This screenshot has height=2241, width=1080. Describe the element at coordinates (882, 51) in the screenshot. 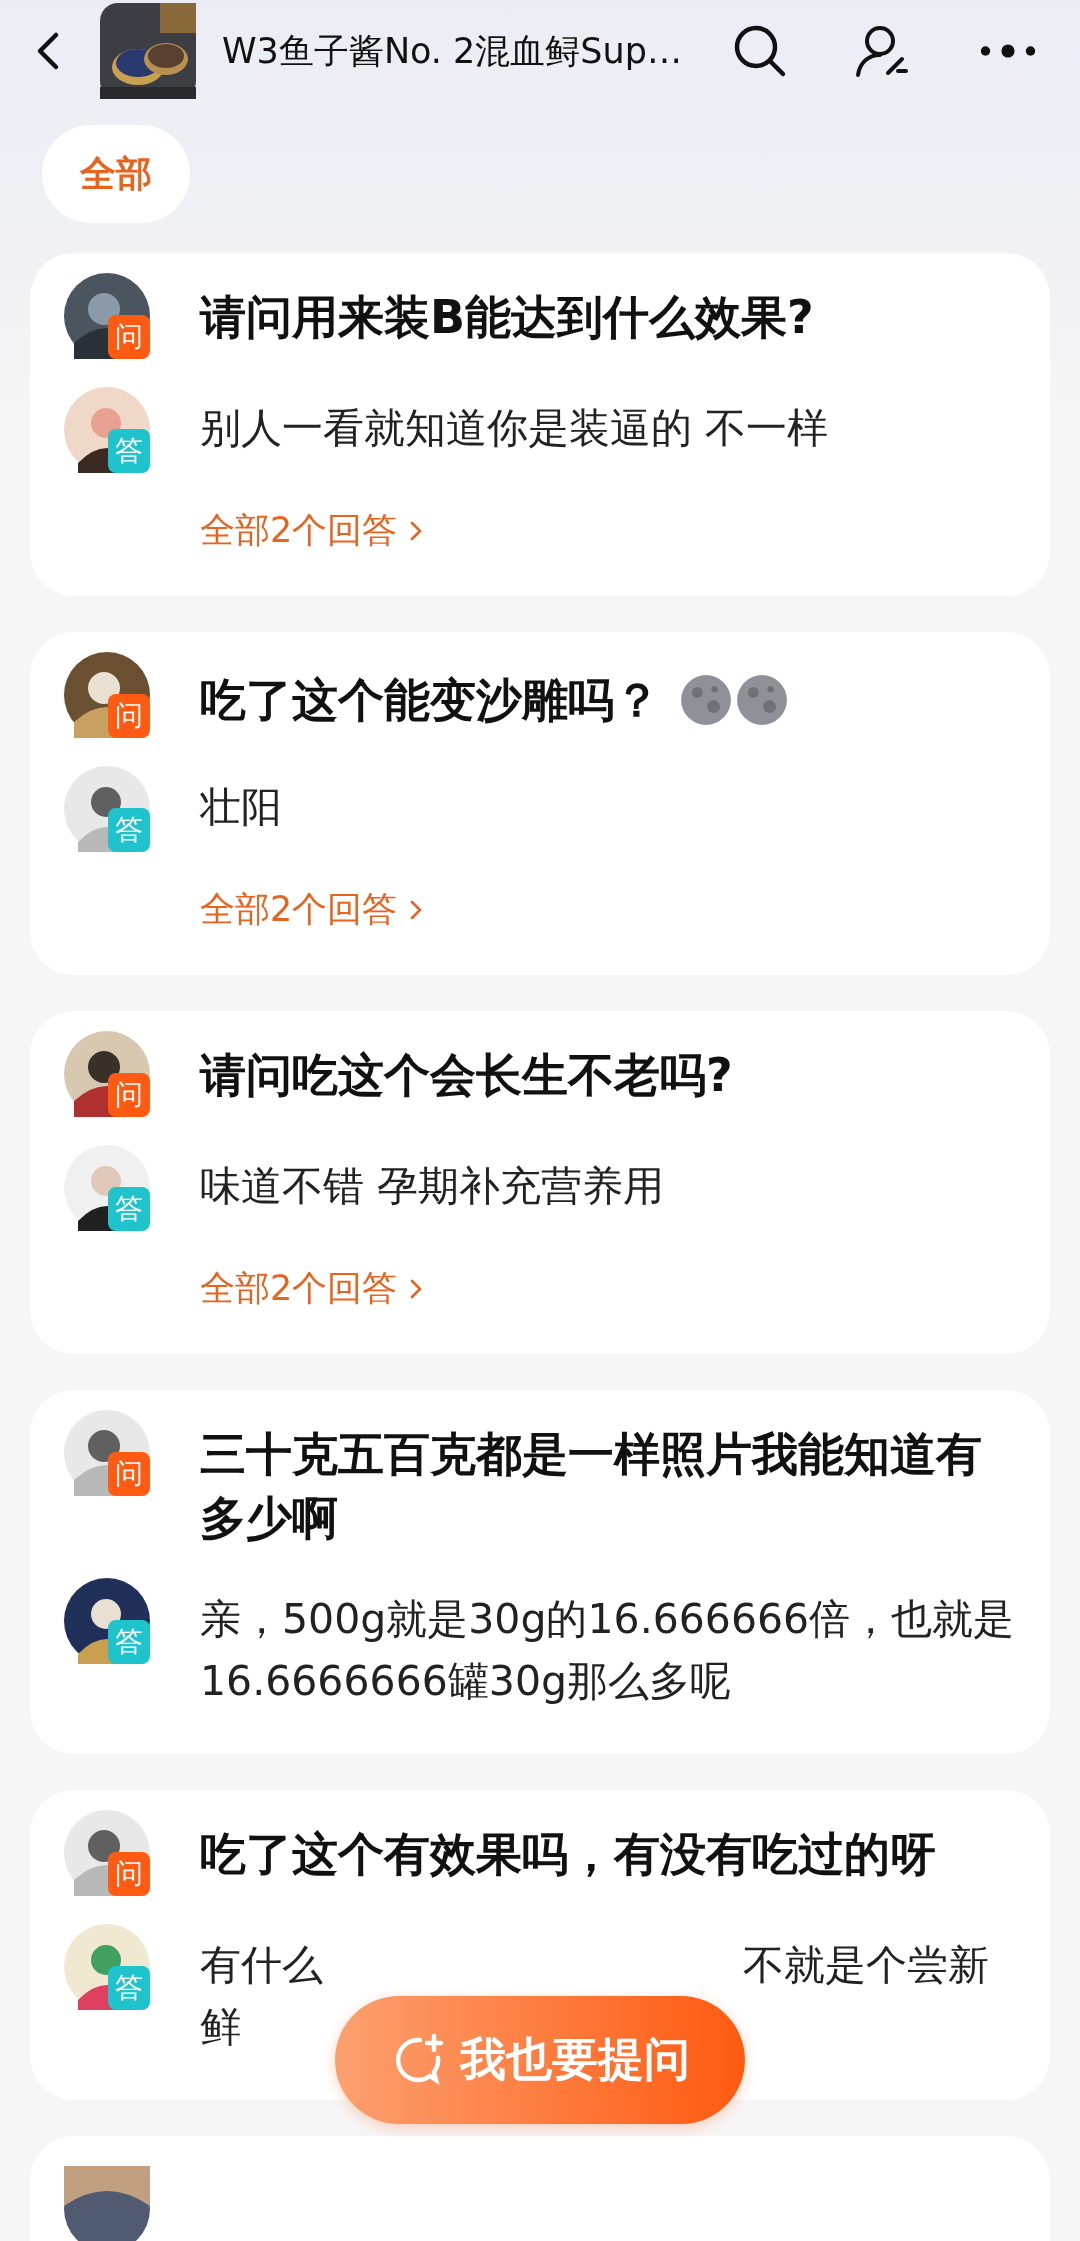

I see `user-edit-icon` at that location.